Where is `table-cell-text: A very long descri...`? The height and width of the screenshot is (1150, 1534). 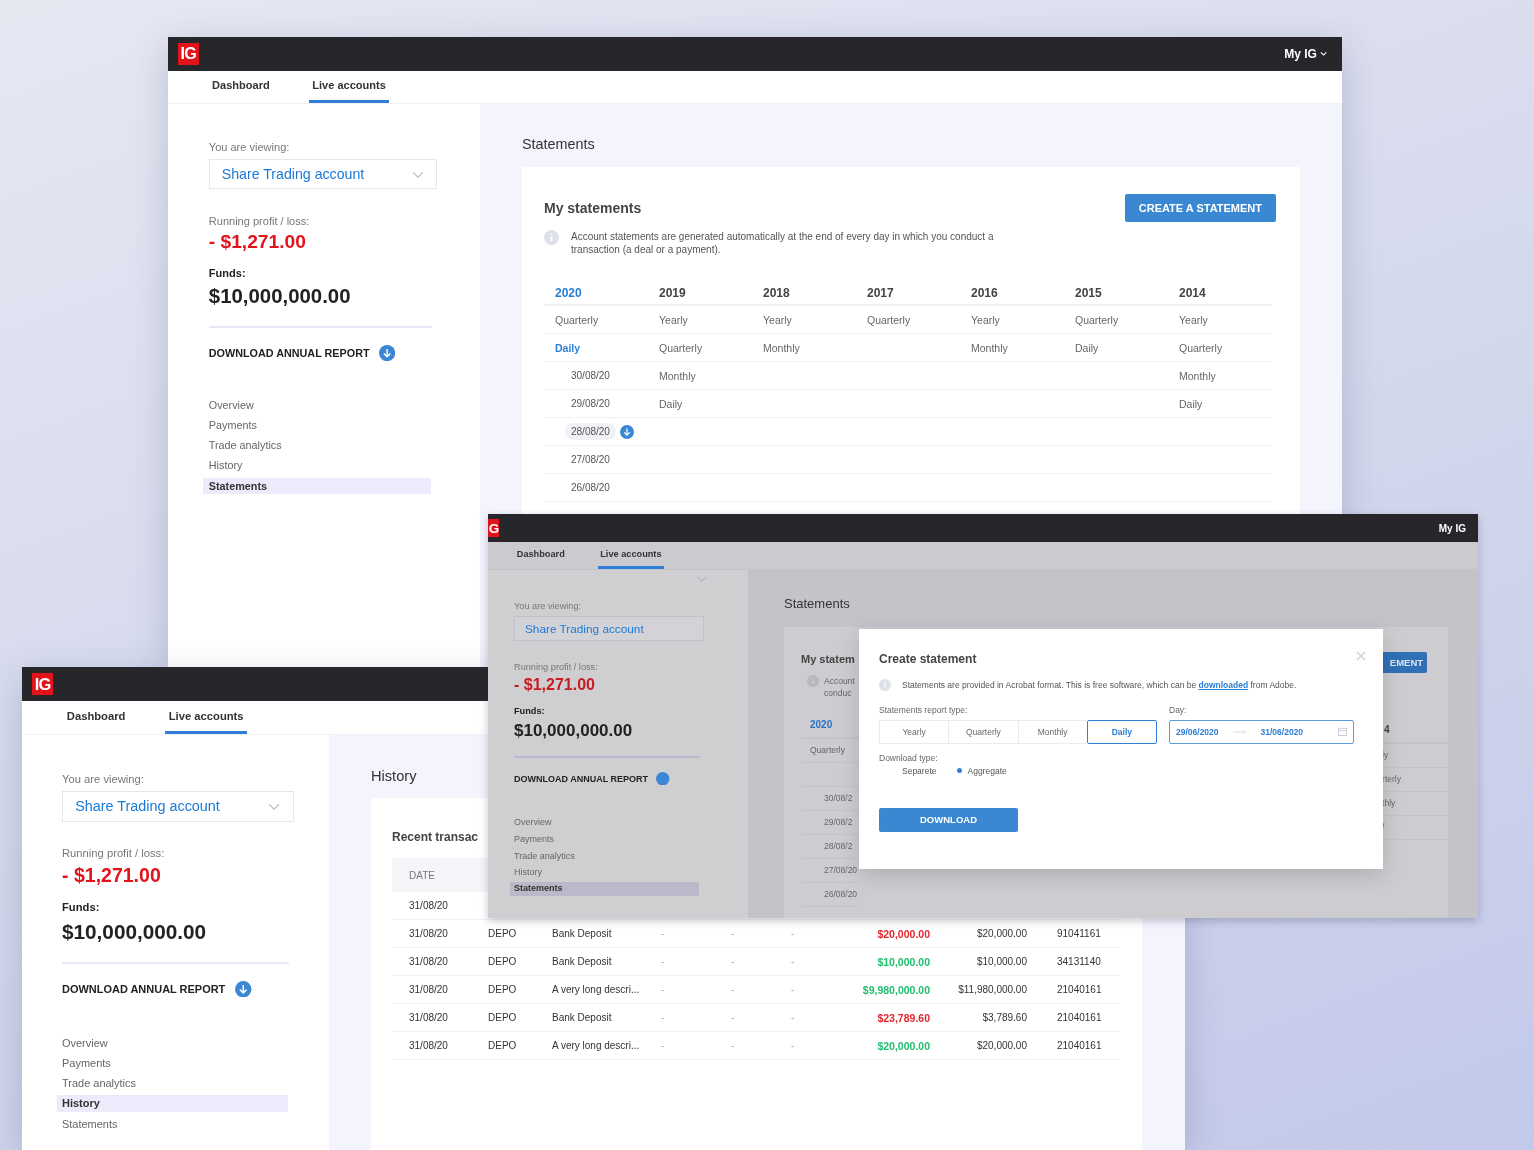 table-cell-text: A very long descri... is located at coordinates (596, 990).